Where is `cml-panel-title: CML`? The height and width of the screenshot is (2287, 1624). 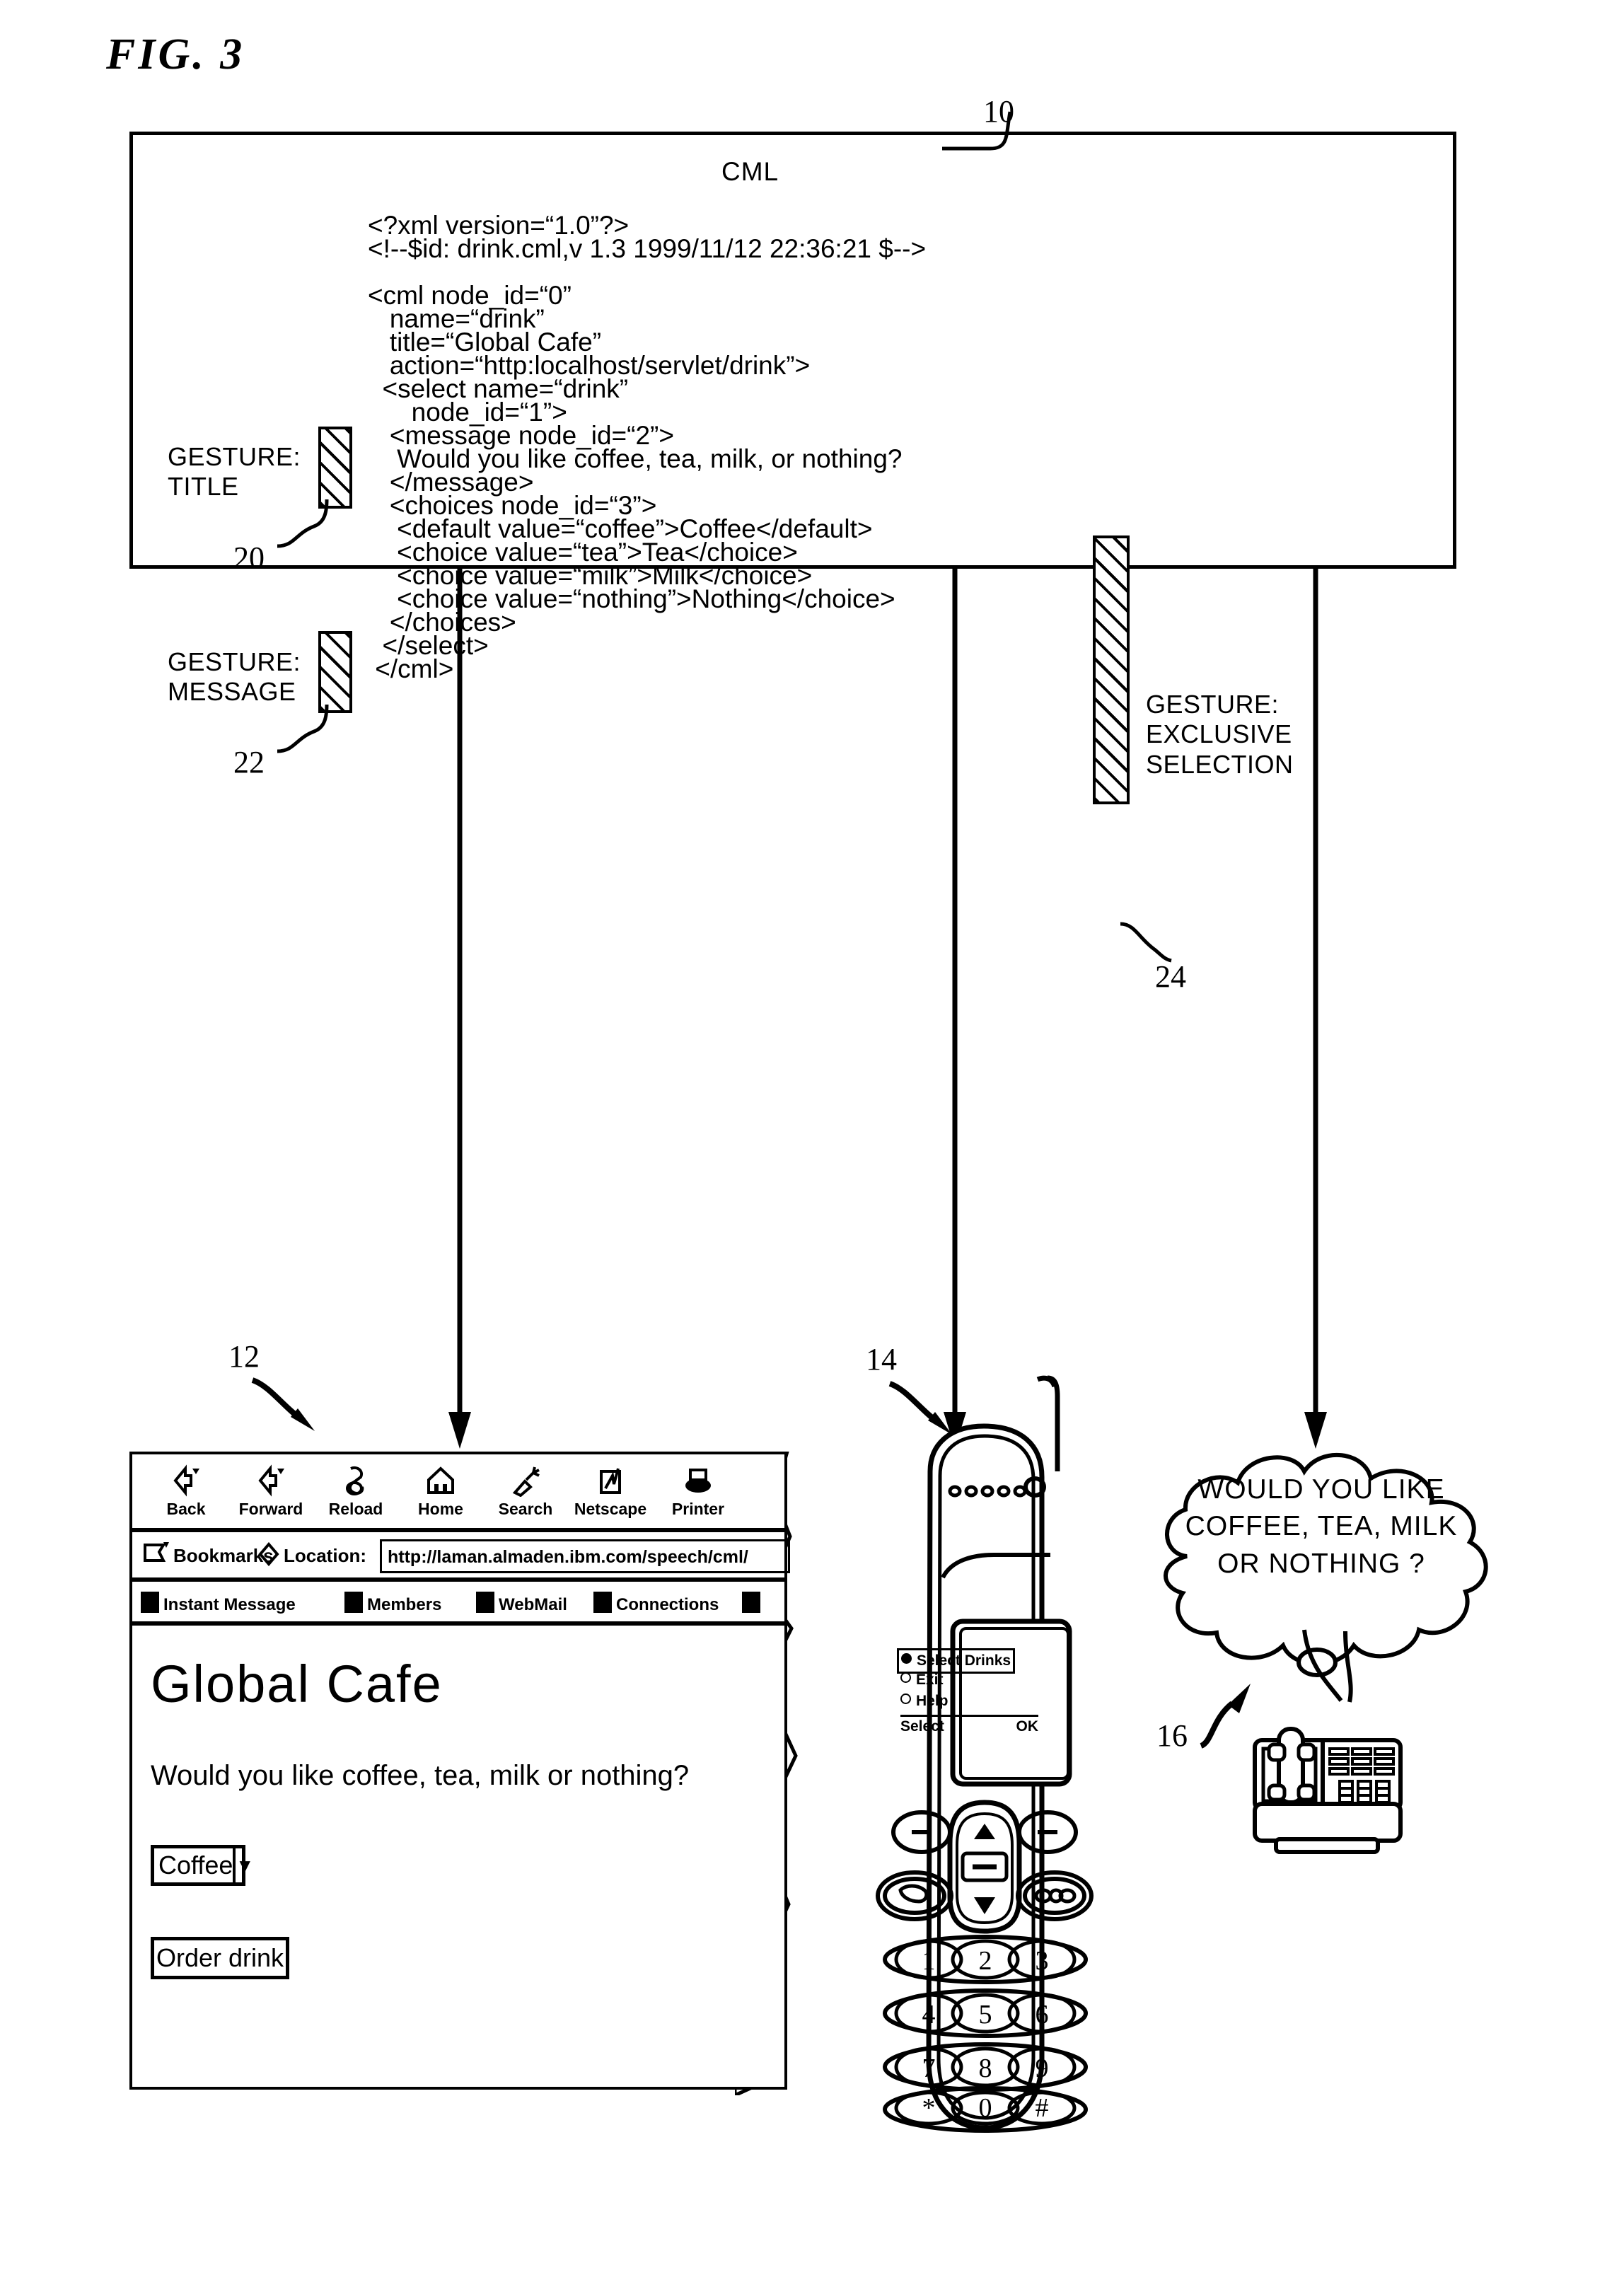 cml-panel-title: CML is located at coordinates (750, 171).